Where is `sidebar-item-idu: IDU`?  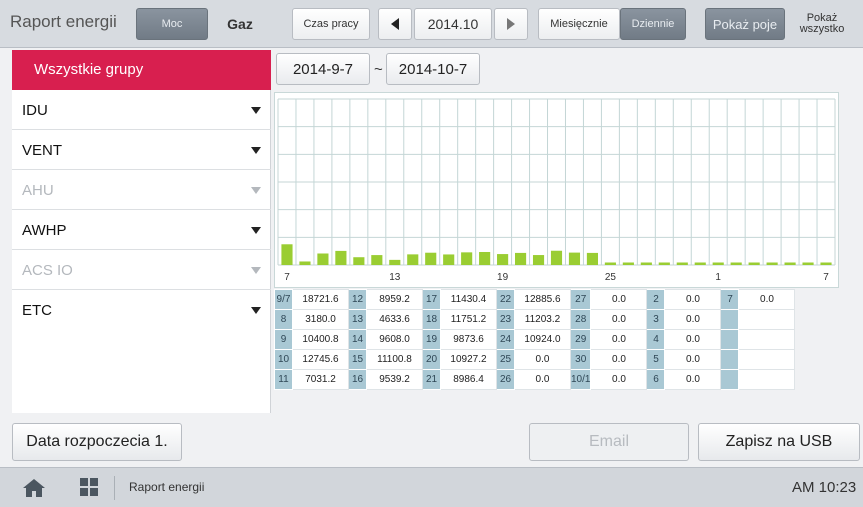 sidebar-item-idu: IDU is located at coordinates (141, 110).